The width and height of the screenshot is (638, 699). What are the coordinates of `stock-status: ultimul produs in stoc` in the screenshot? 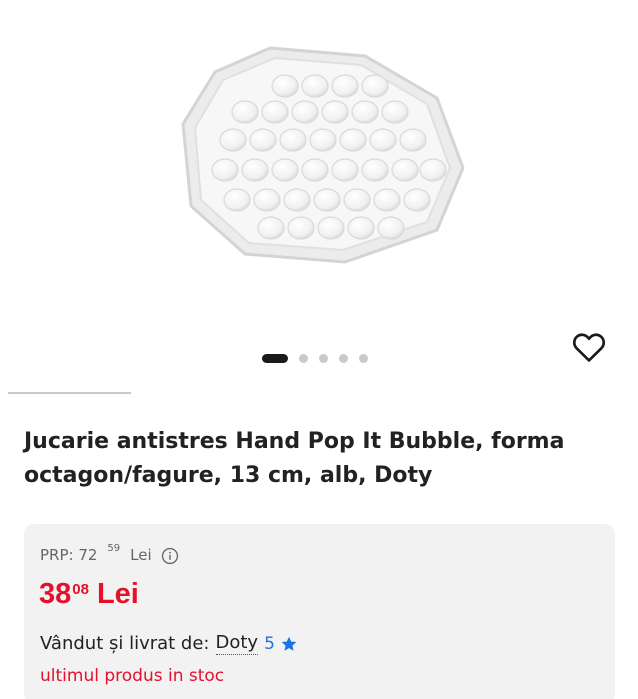 It's located at (132, 676).